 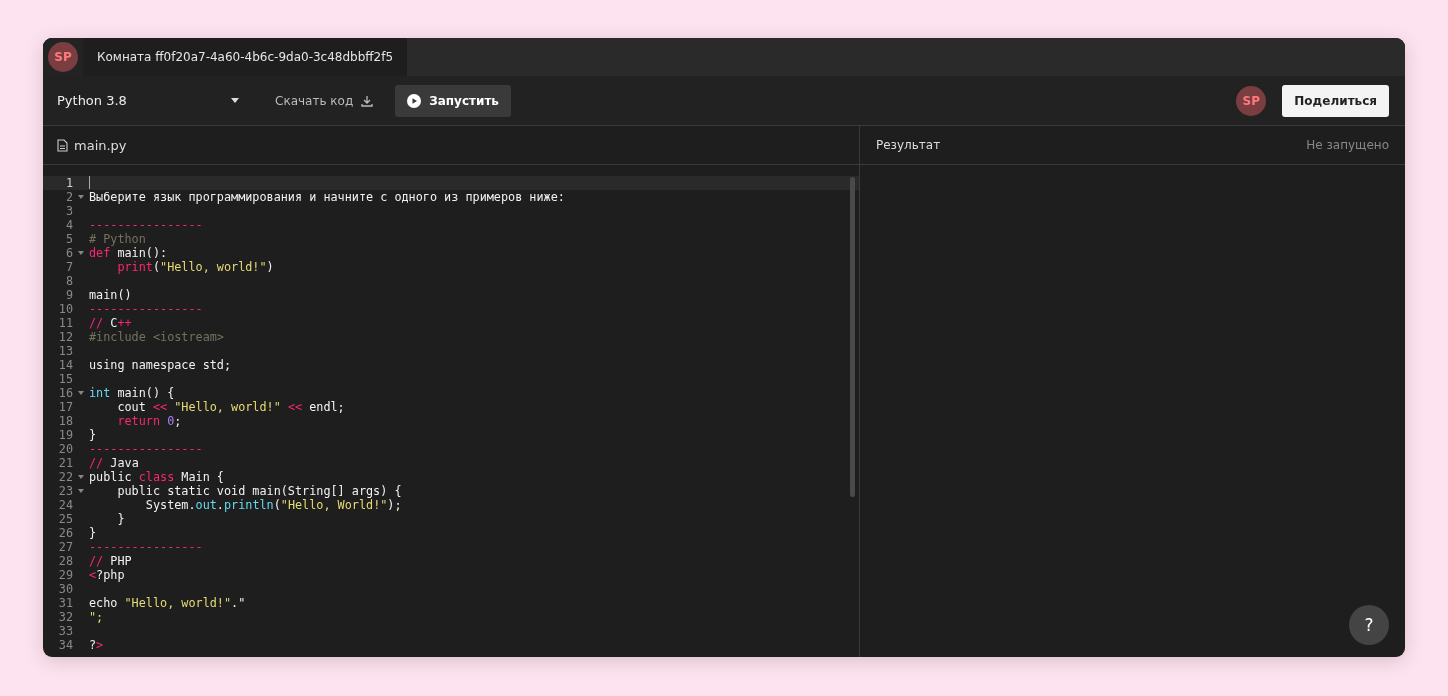 What do you see at coordinates (65, 547) in the screenshot?
I see `line-number: 27` at bounding box center [65, 547].